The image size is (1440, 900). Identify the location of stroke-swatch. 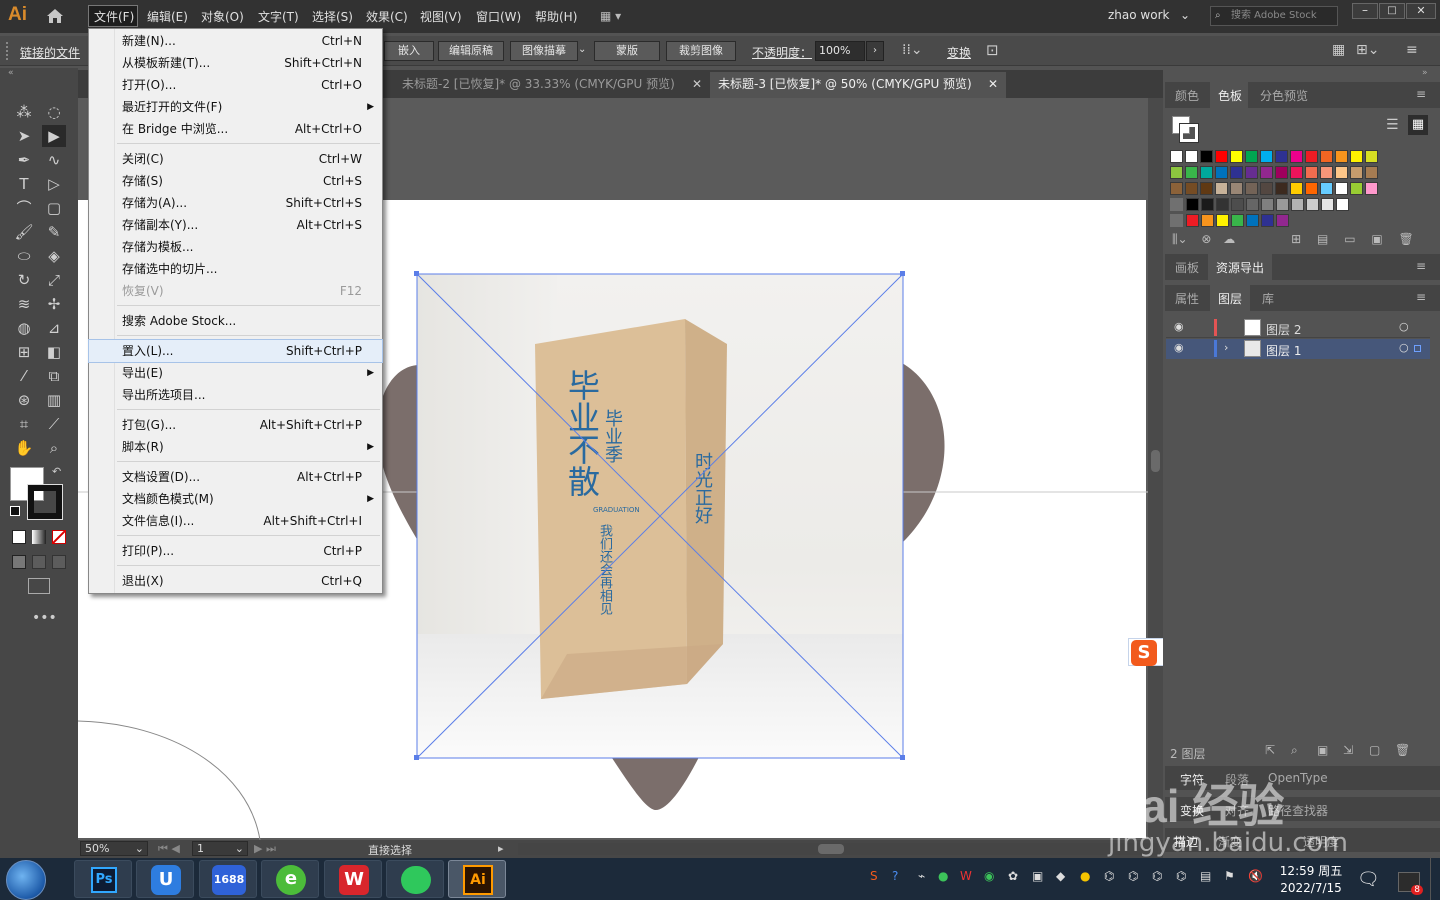
(45, 502).